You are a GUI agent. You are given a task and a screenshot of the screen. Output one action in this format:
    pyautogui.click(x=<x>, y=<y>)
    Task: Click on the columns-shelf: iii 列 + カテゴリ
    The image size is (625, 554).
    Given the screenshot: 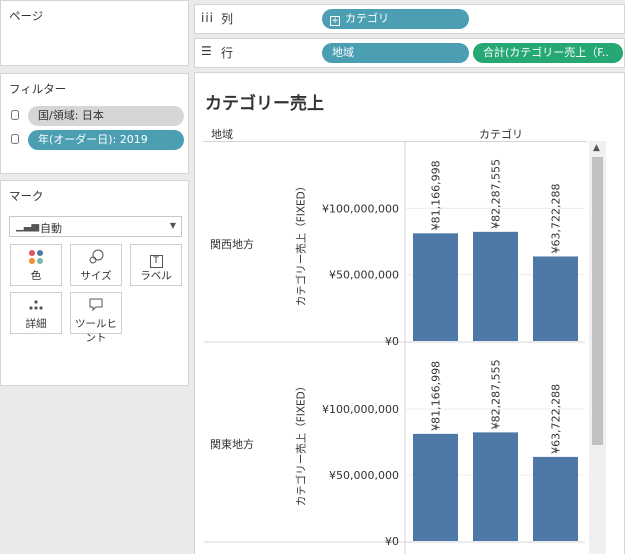 What is the action you would take?
    pyautogui.click(x=409, y=19)
    